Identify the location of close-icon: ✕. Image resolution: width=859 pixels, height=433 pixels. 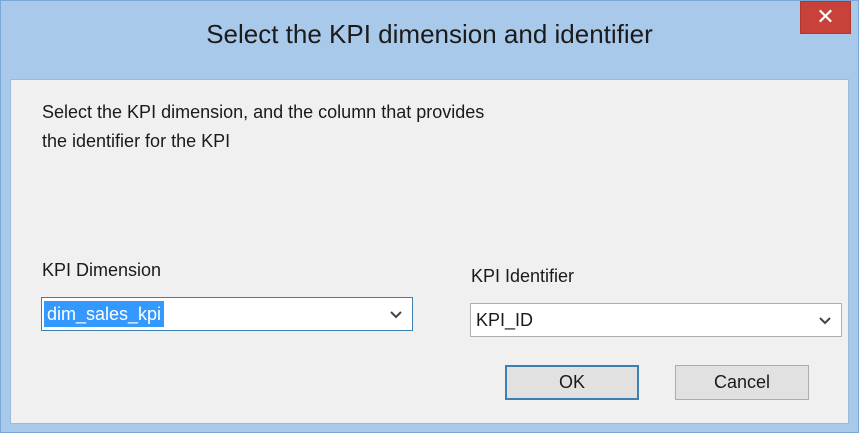
(825, 17).